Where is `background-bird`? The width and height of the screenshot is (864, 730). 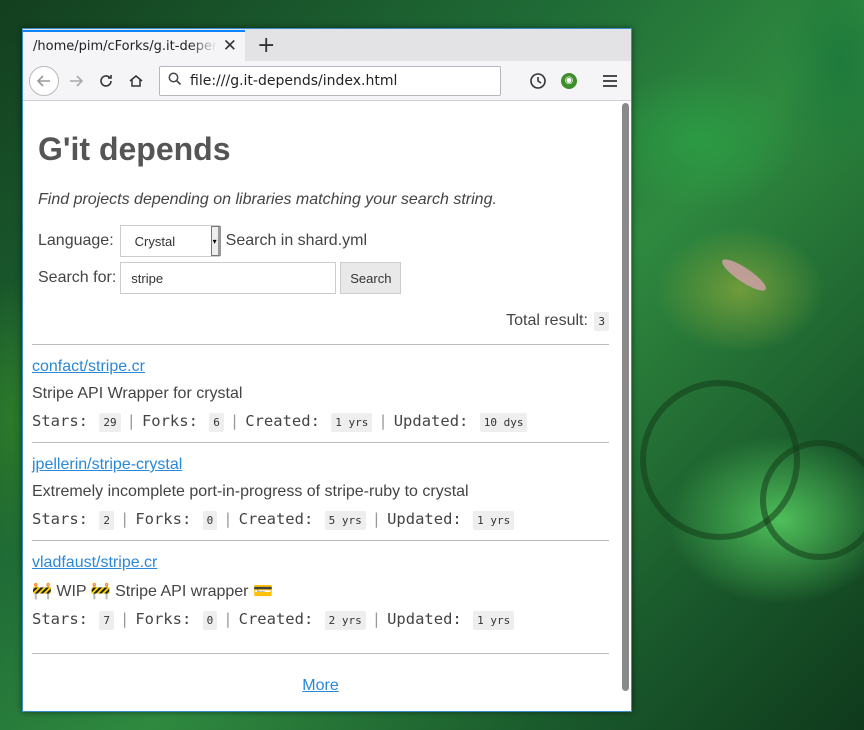 background-bird is located at coordinates (744, 275).